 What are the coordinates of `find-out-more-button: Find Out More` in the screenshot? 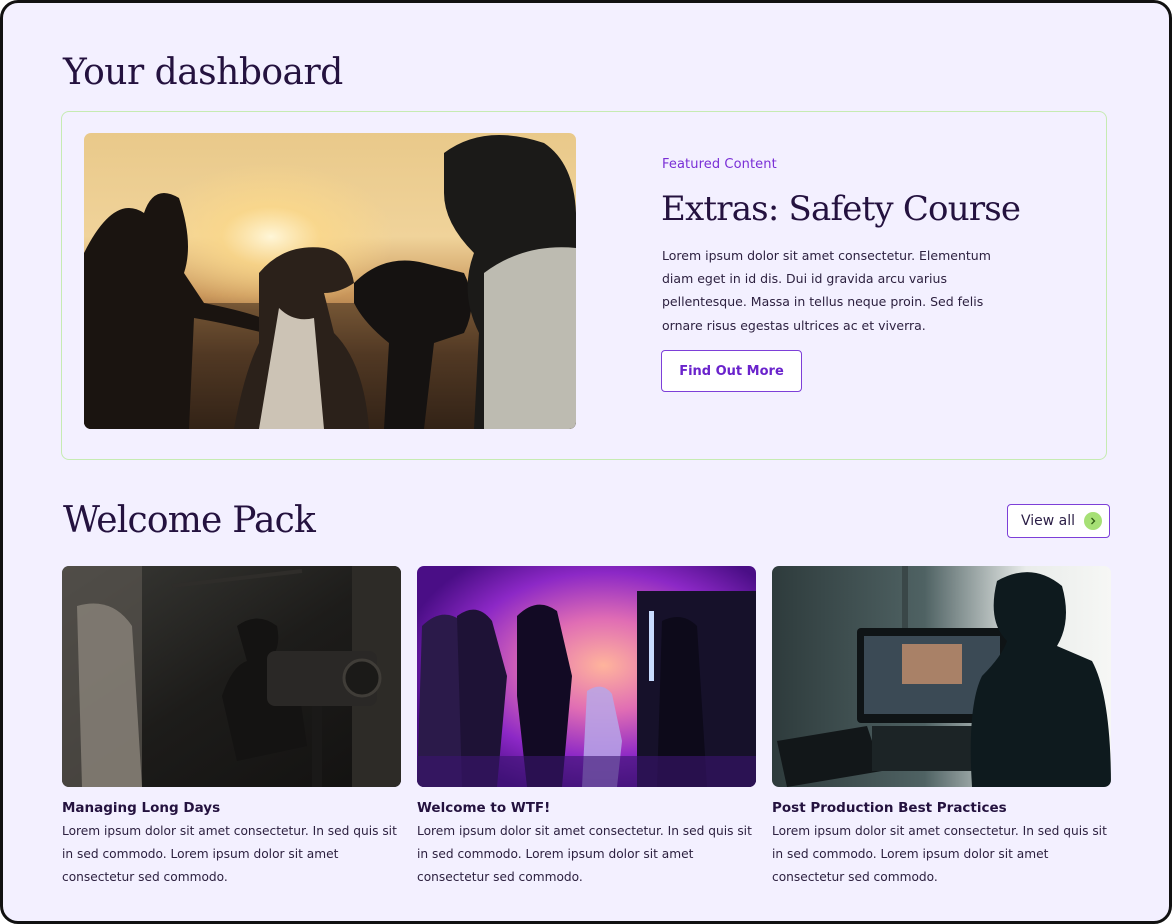 It's located at (731, 371).